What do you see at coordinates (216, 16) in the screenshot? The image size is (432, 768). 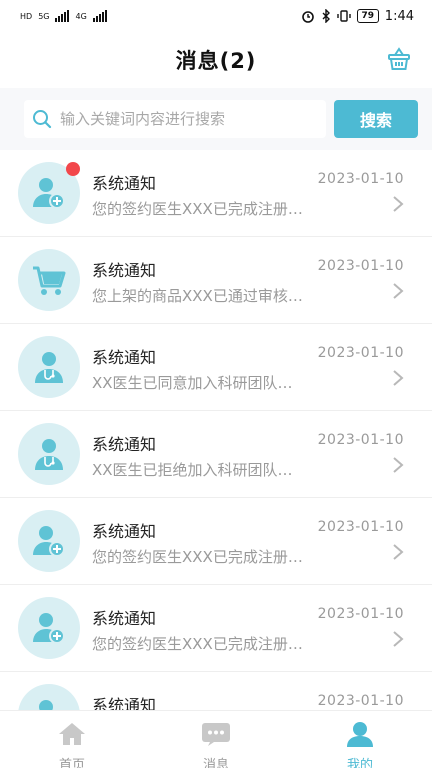 I see `status-bar: HD 5G 4G 79 1:44` at bounding box center [216, 16].